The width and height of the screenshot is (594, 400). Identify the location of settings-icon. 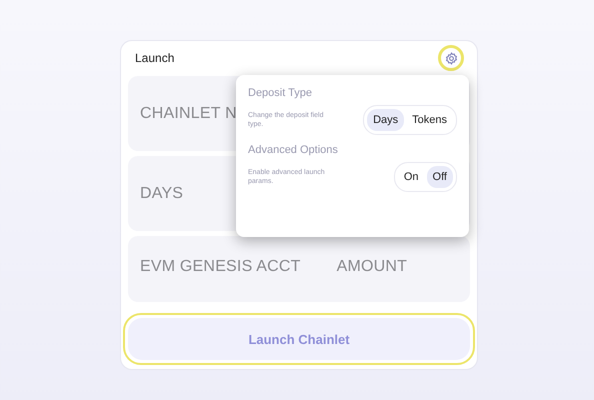
(451, 58).